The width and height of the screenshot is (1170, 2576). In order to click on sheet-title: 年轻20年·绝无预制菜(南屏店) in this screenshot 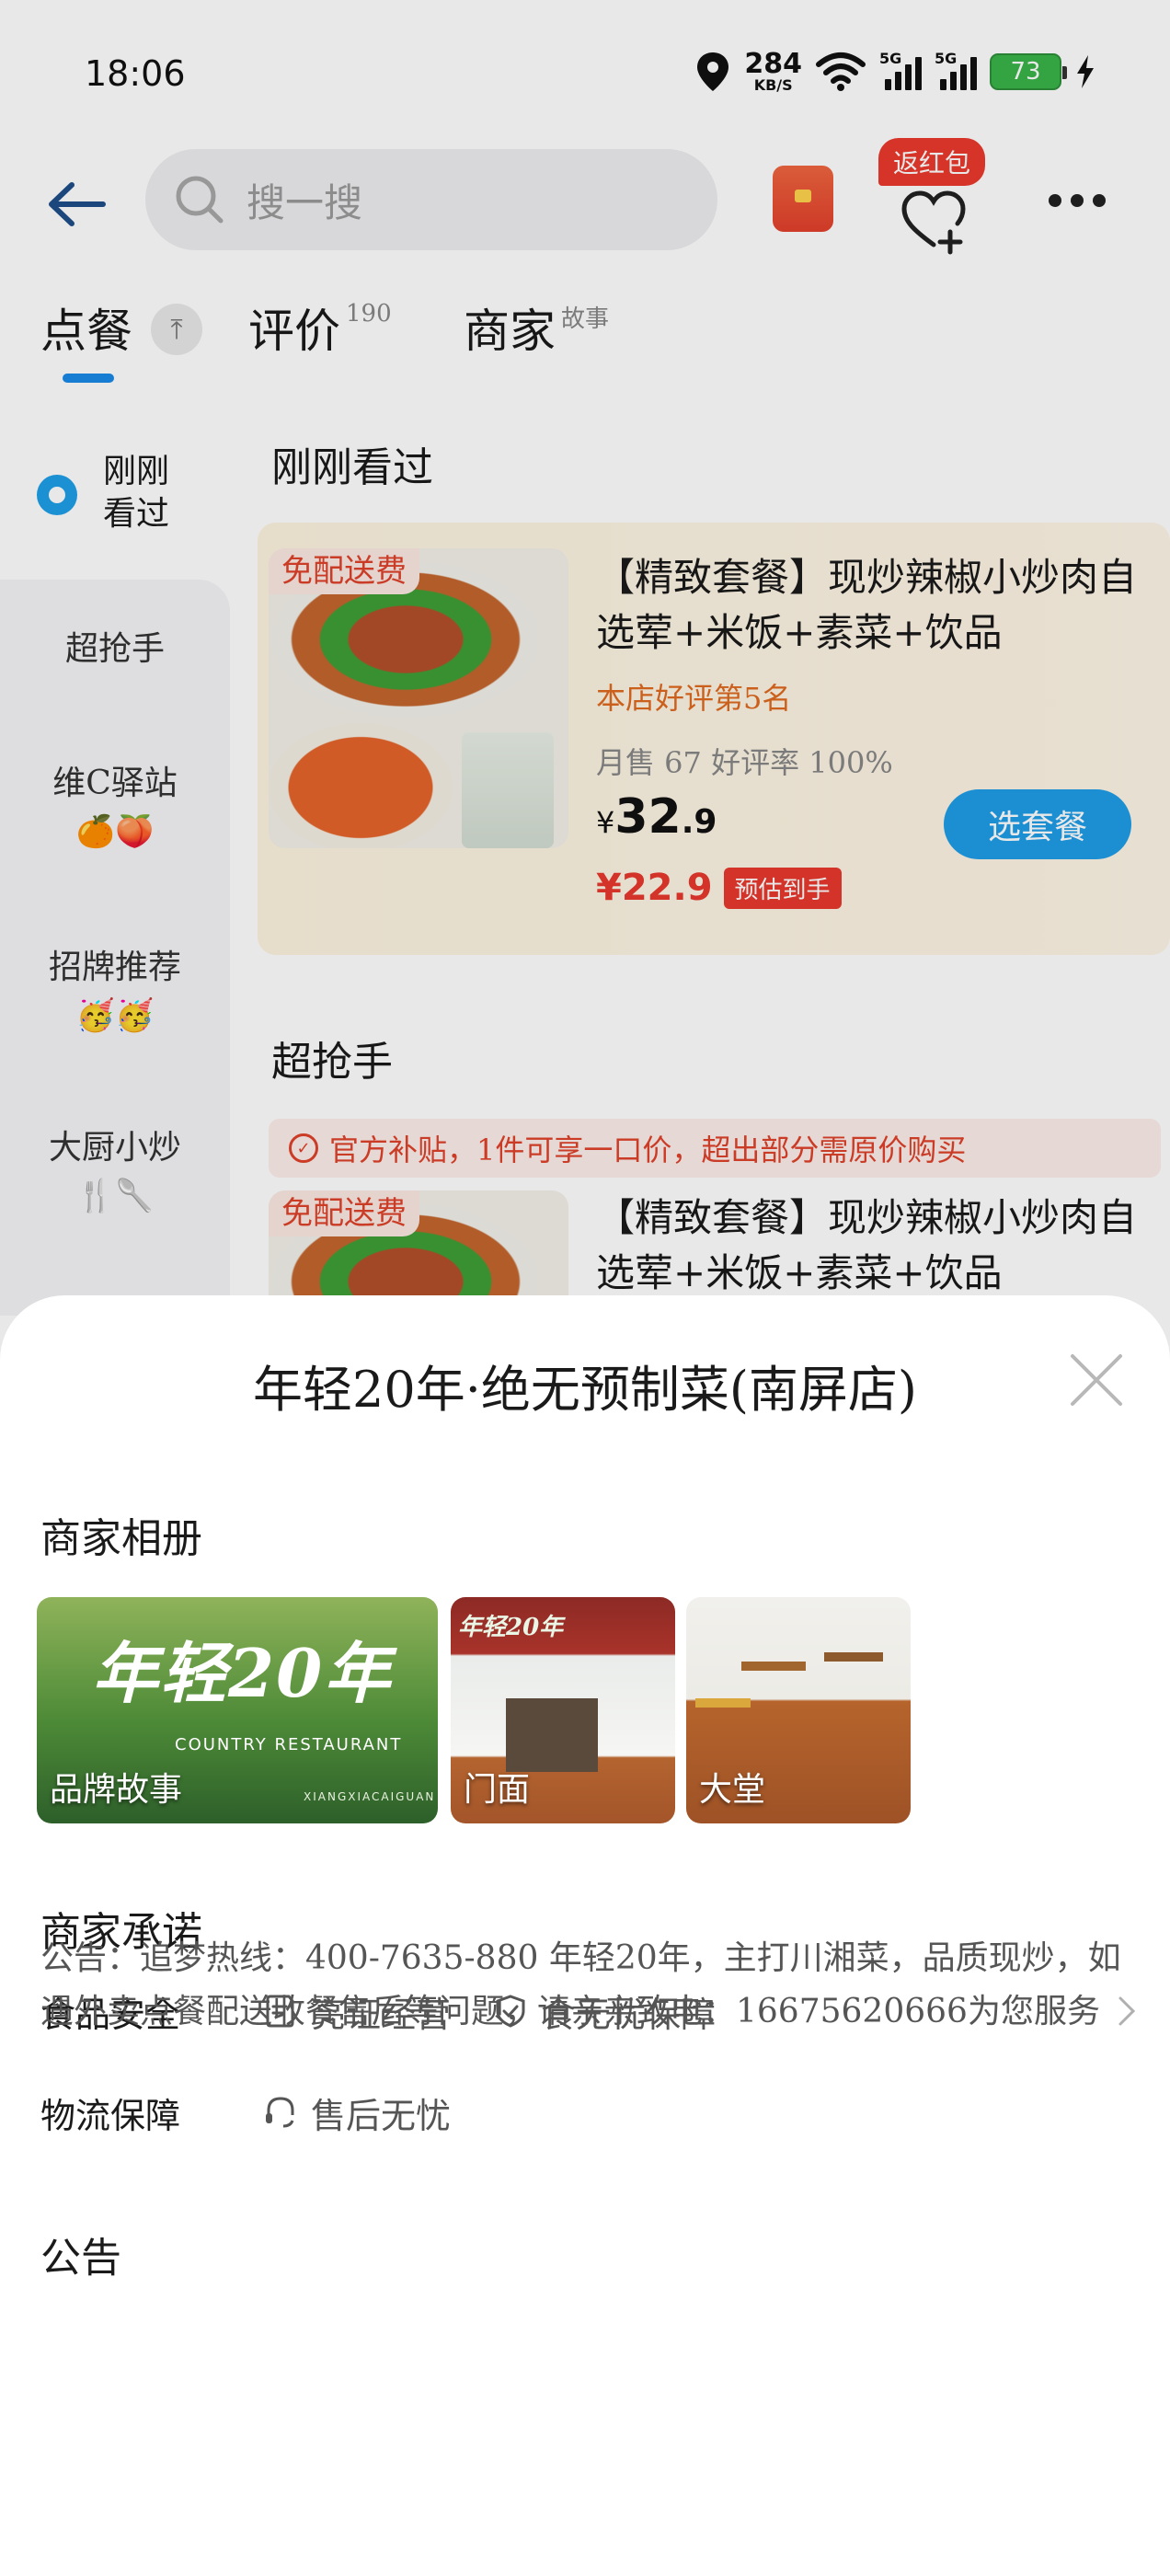, I will do `click(584, 1390)`.